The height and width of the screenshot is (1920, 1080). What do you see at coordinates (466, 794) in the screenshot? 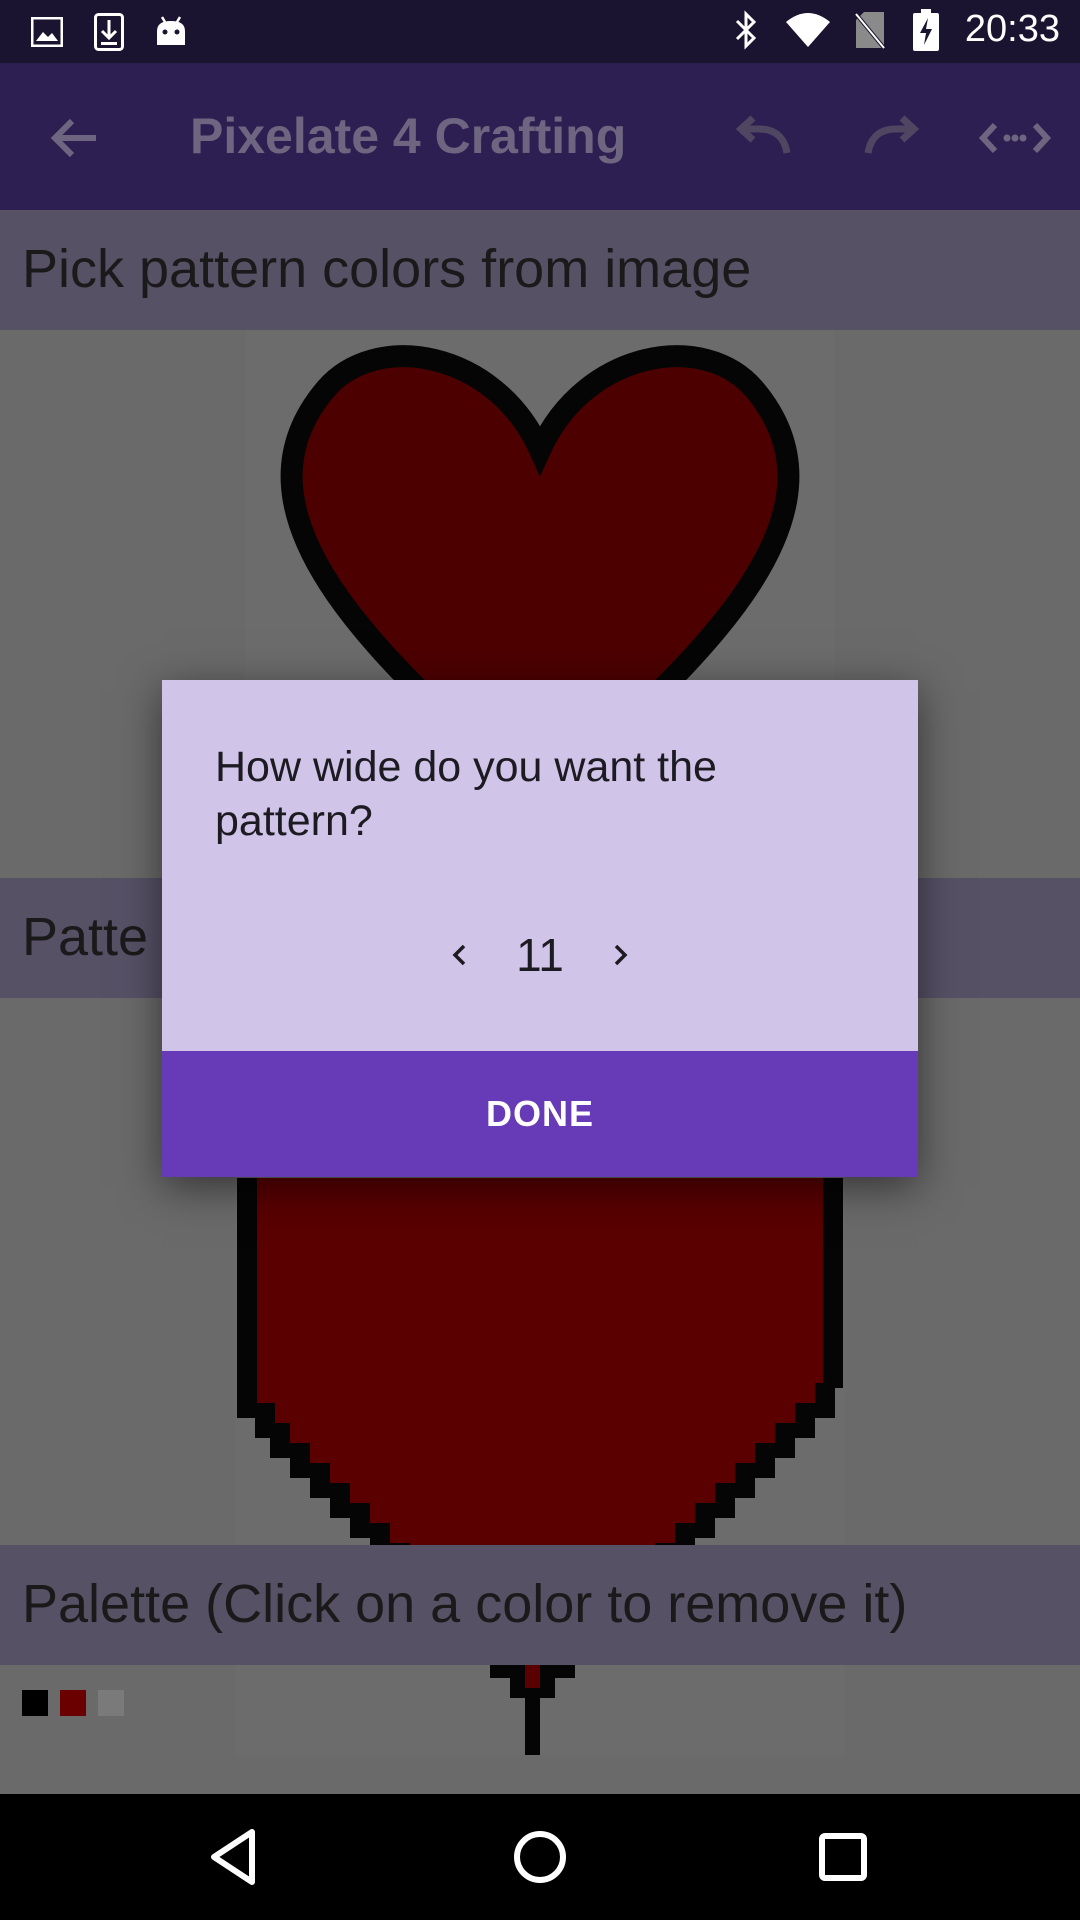
I see `dialog-question: How wide do you want the pattern?` at bounding box center [466, 794].